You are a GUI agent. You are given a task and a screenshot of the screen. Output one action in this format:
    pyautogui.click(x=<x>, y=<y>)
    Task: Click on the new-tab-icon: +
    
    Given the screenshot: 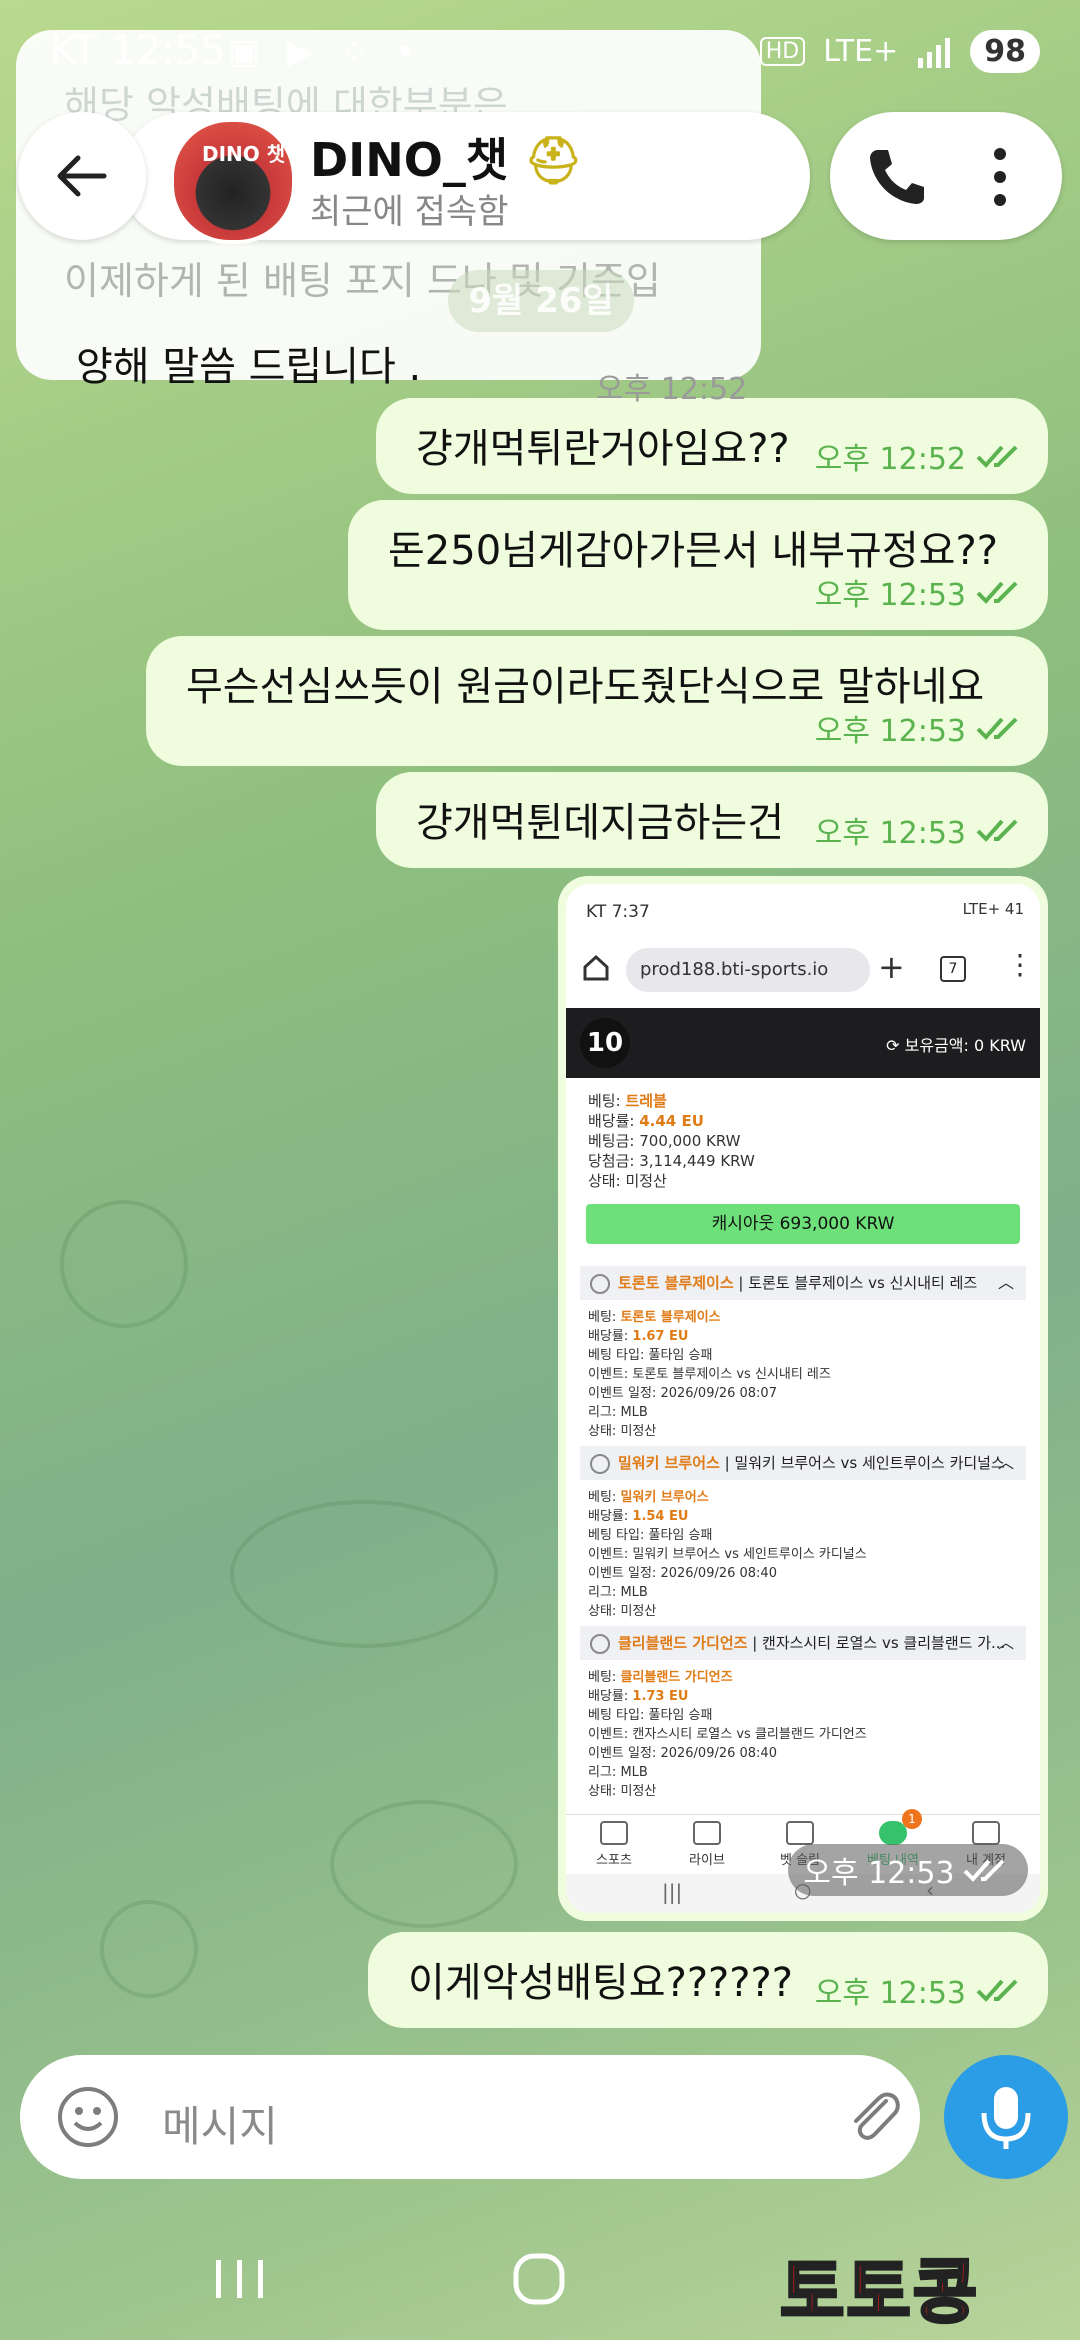 What is the action you would take?
    pyautogui.click(x=891, y=967)
    